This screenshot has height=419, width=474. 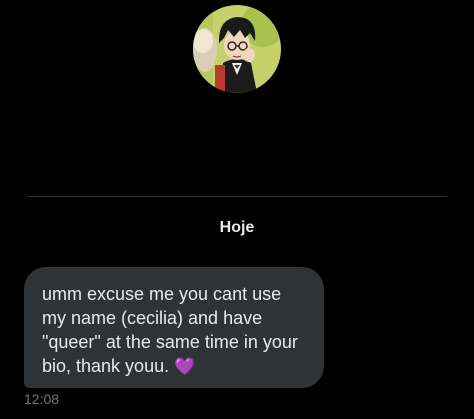 I want to click on sender-name: Hoje, so click(x=237, y=228).